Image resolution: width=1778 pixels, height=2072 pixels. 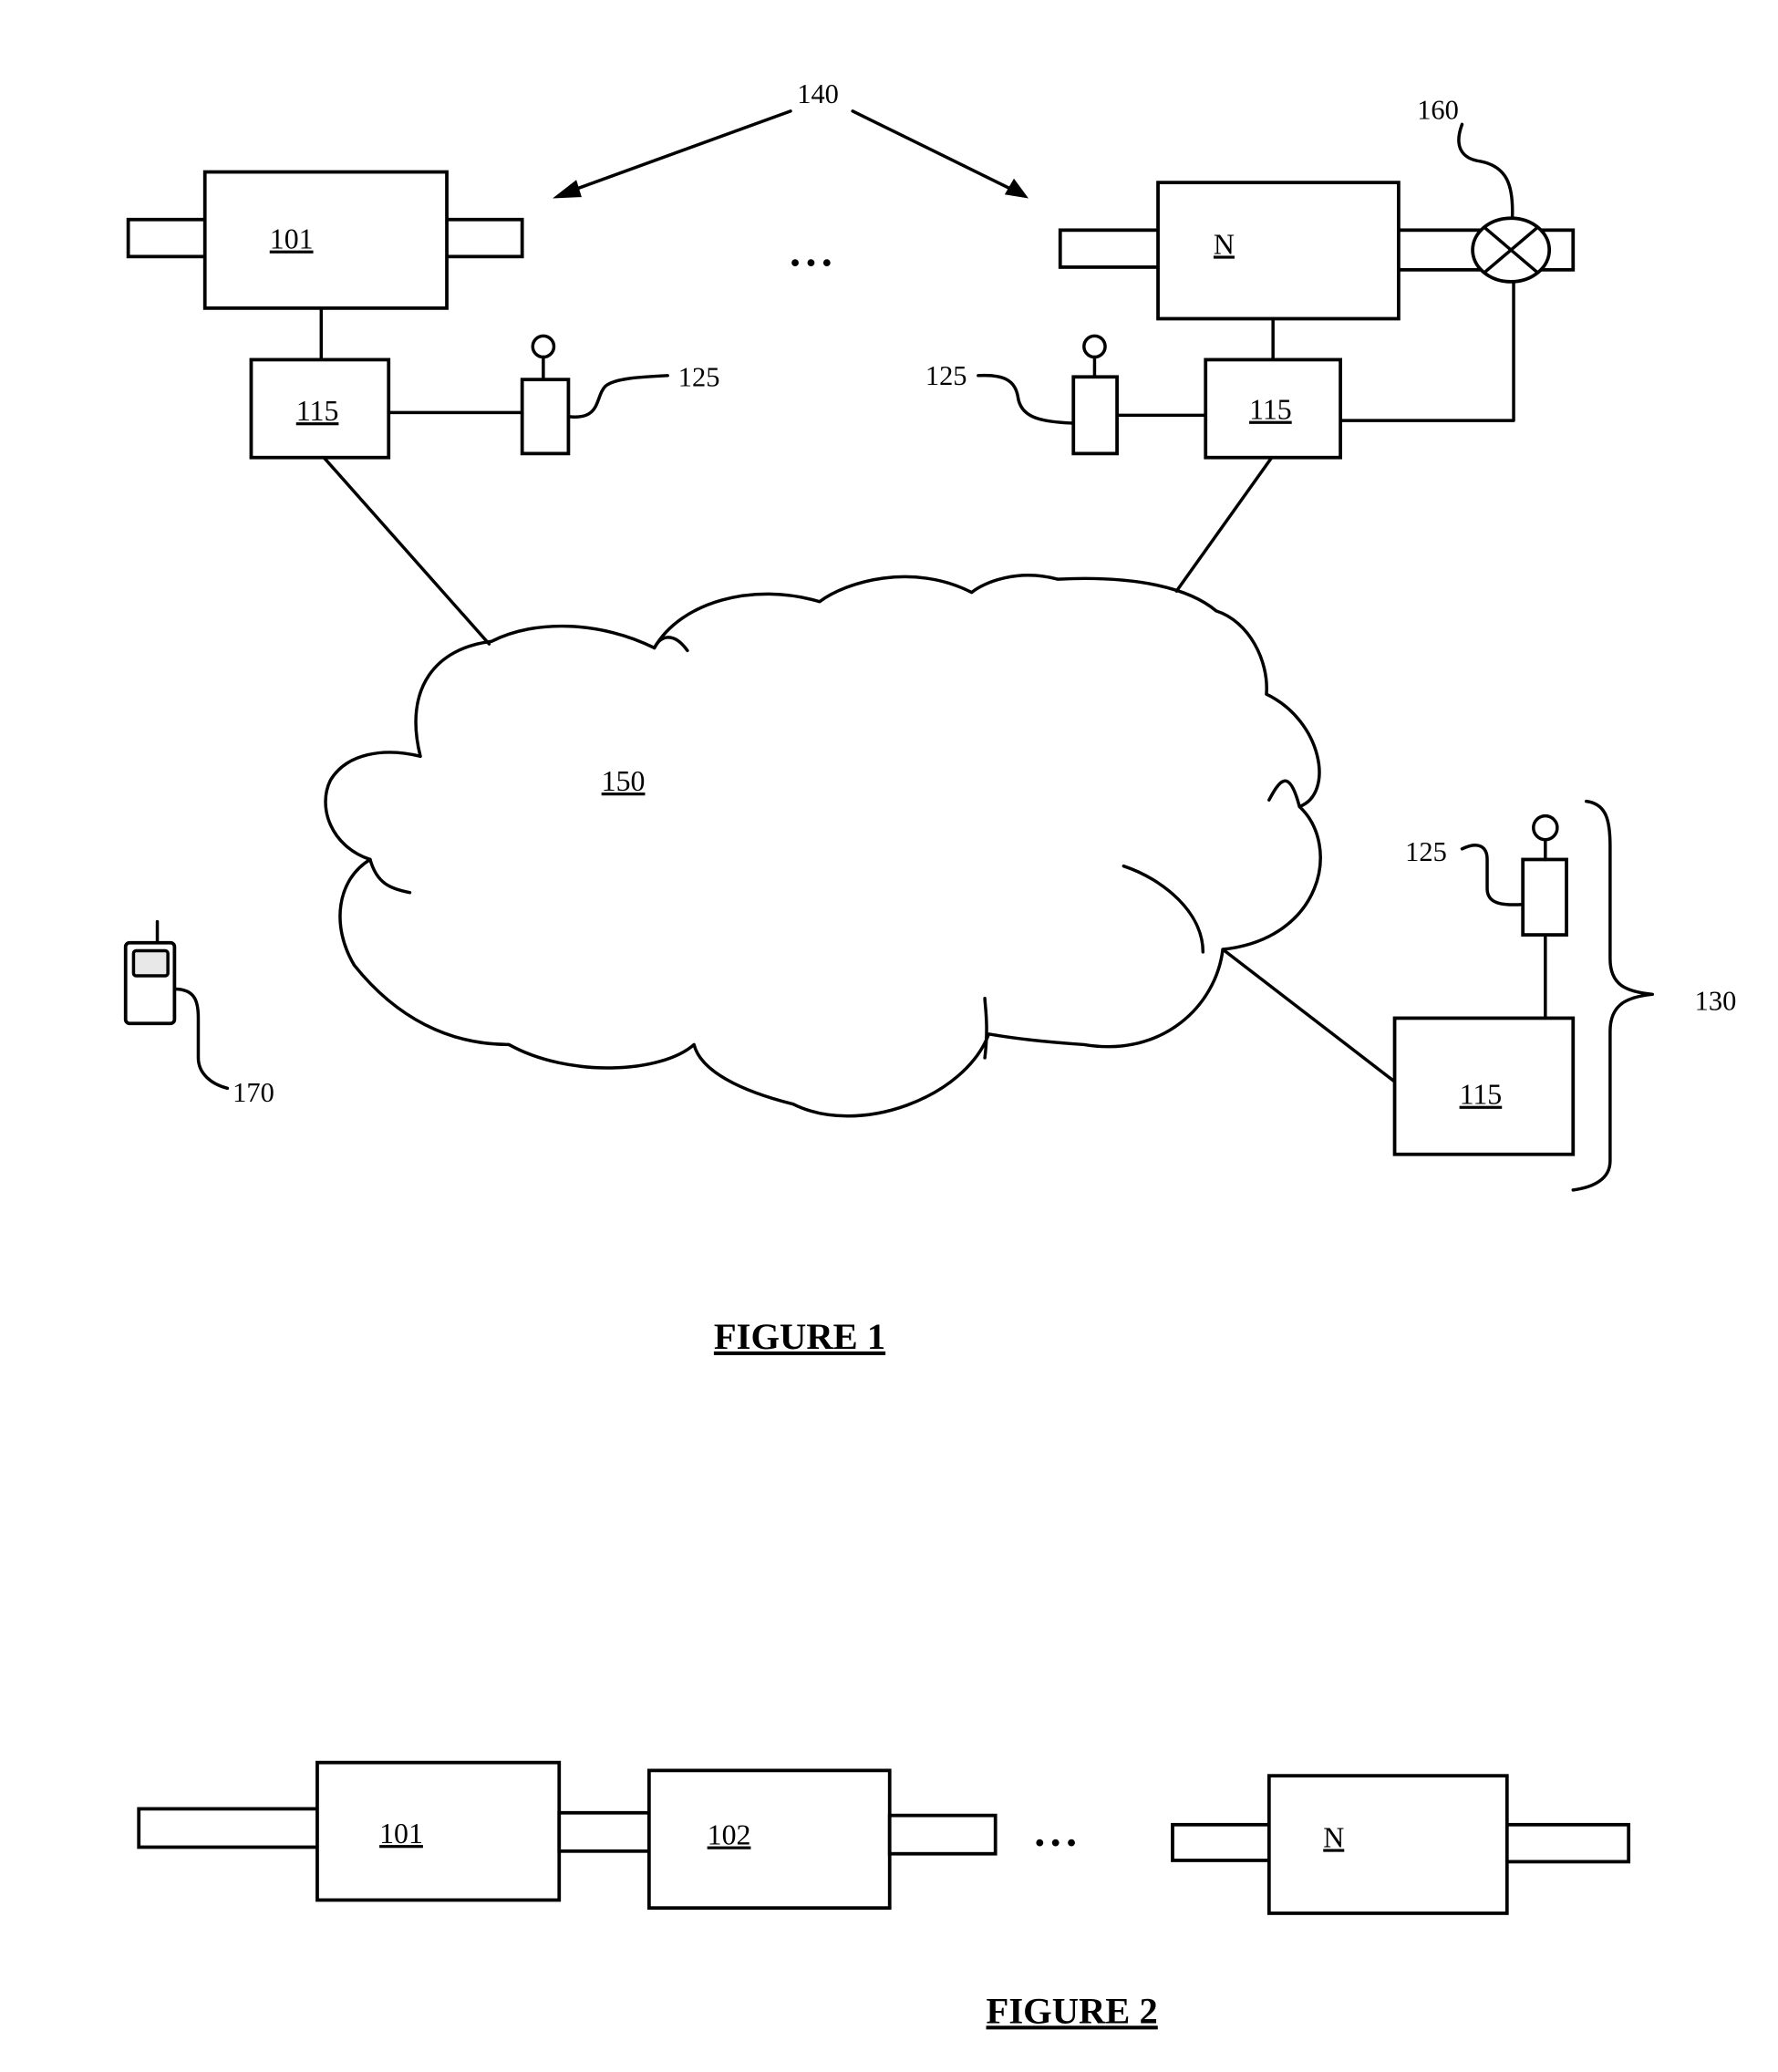 I want to click on pipeline-segment-n: N, so click(x=1401, y=1844).